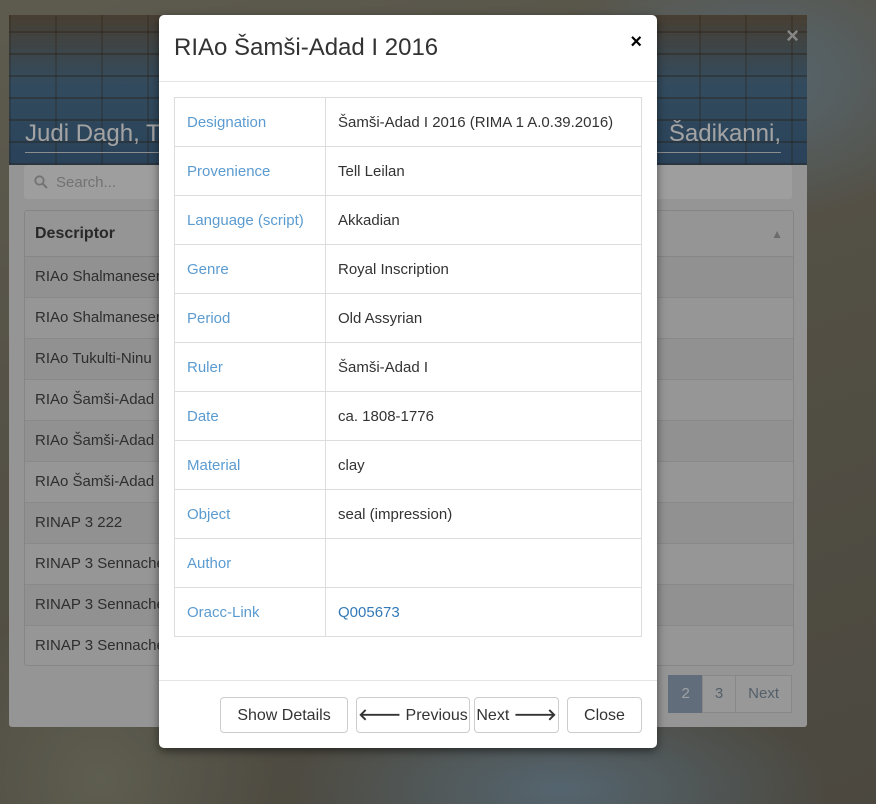  I want to click on field-label: Provenience, so click(250, 171).